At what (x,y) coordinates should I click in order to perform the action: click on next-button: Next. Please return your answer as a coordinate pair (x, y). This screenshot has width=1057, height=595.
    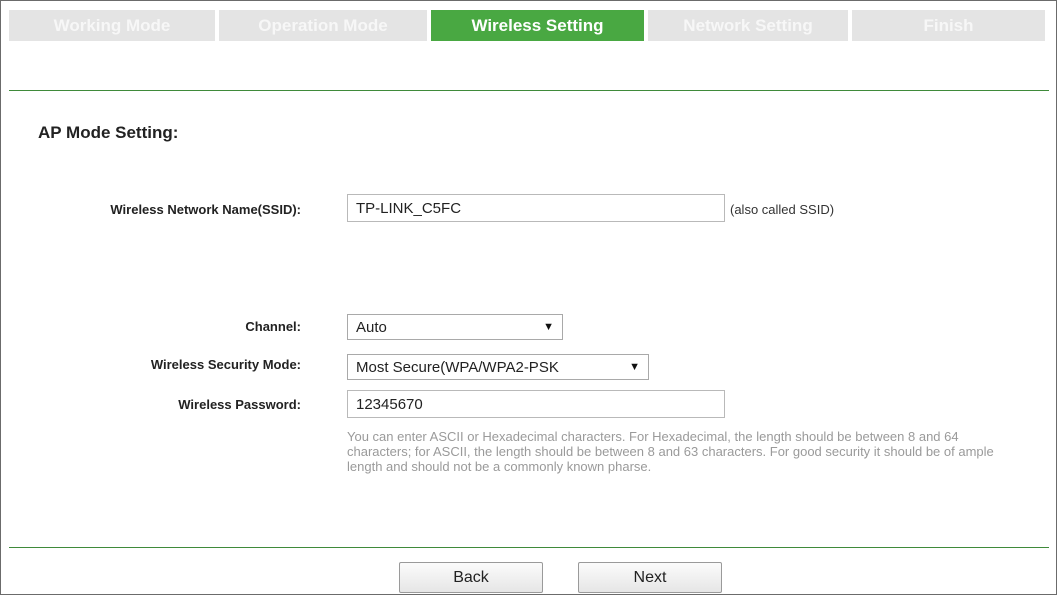
    Looking at the image, I should click on (650, 577).